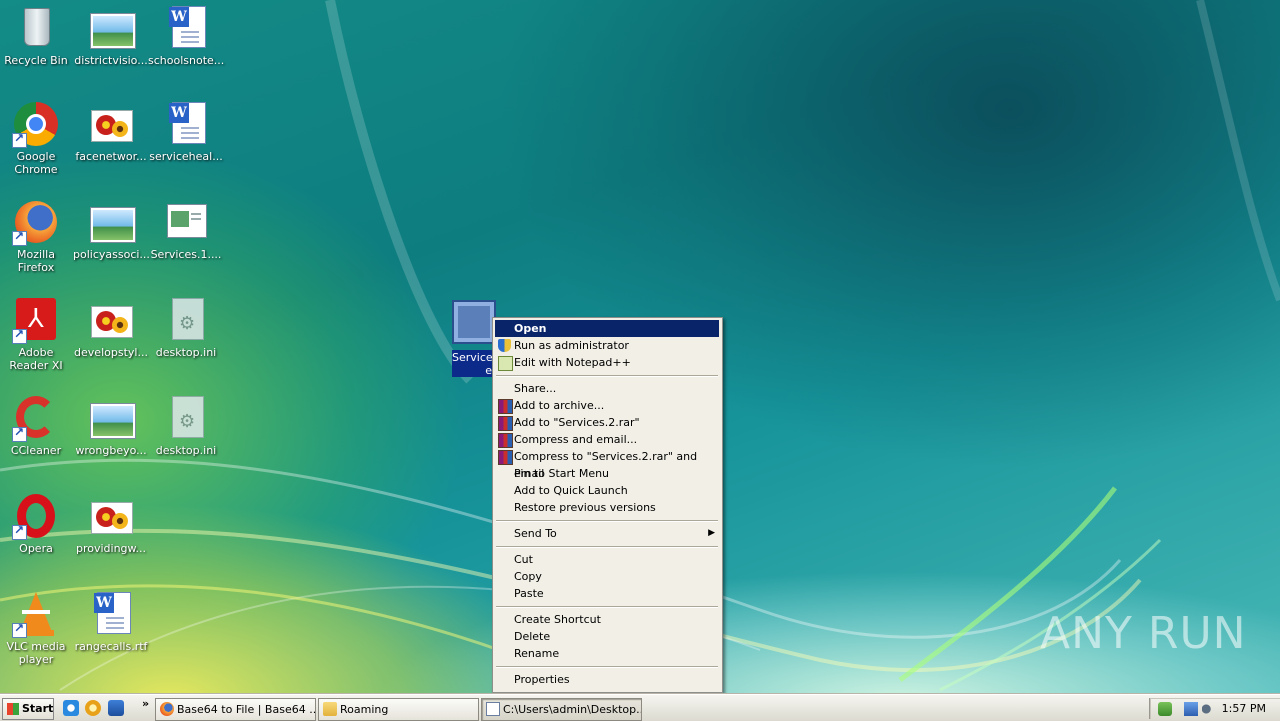  I want to click on menu-item-send-to: Send To ▶, so click(607, 533).